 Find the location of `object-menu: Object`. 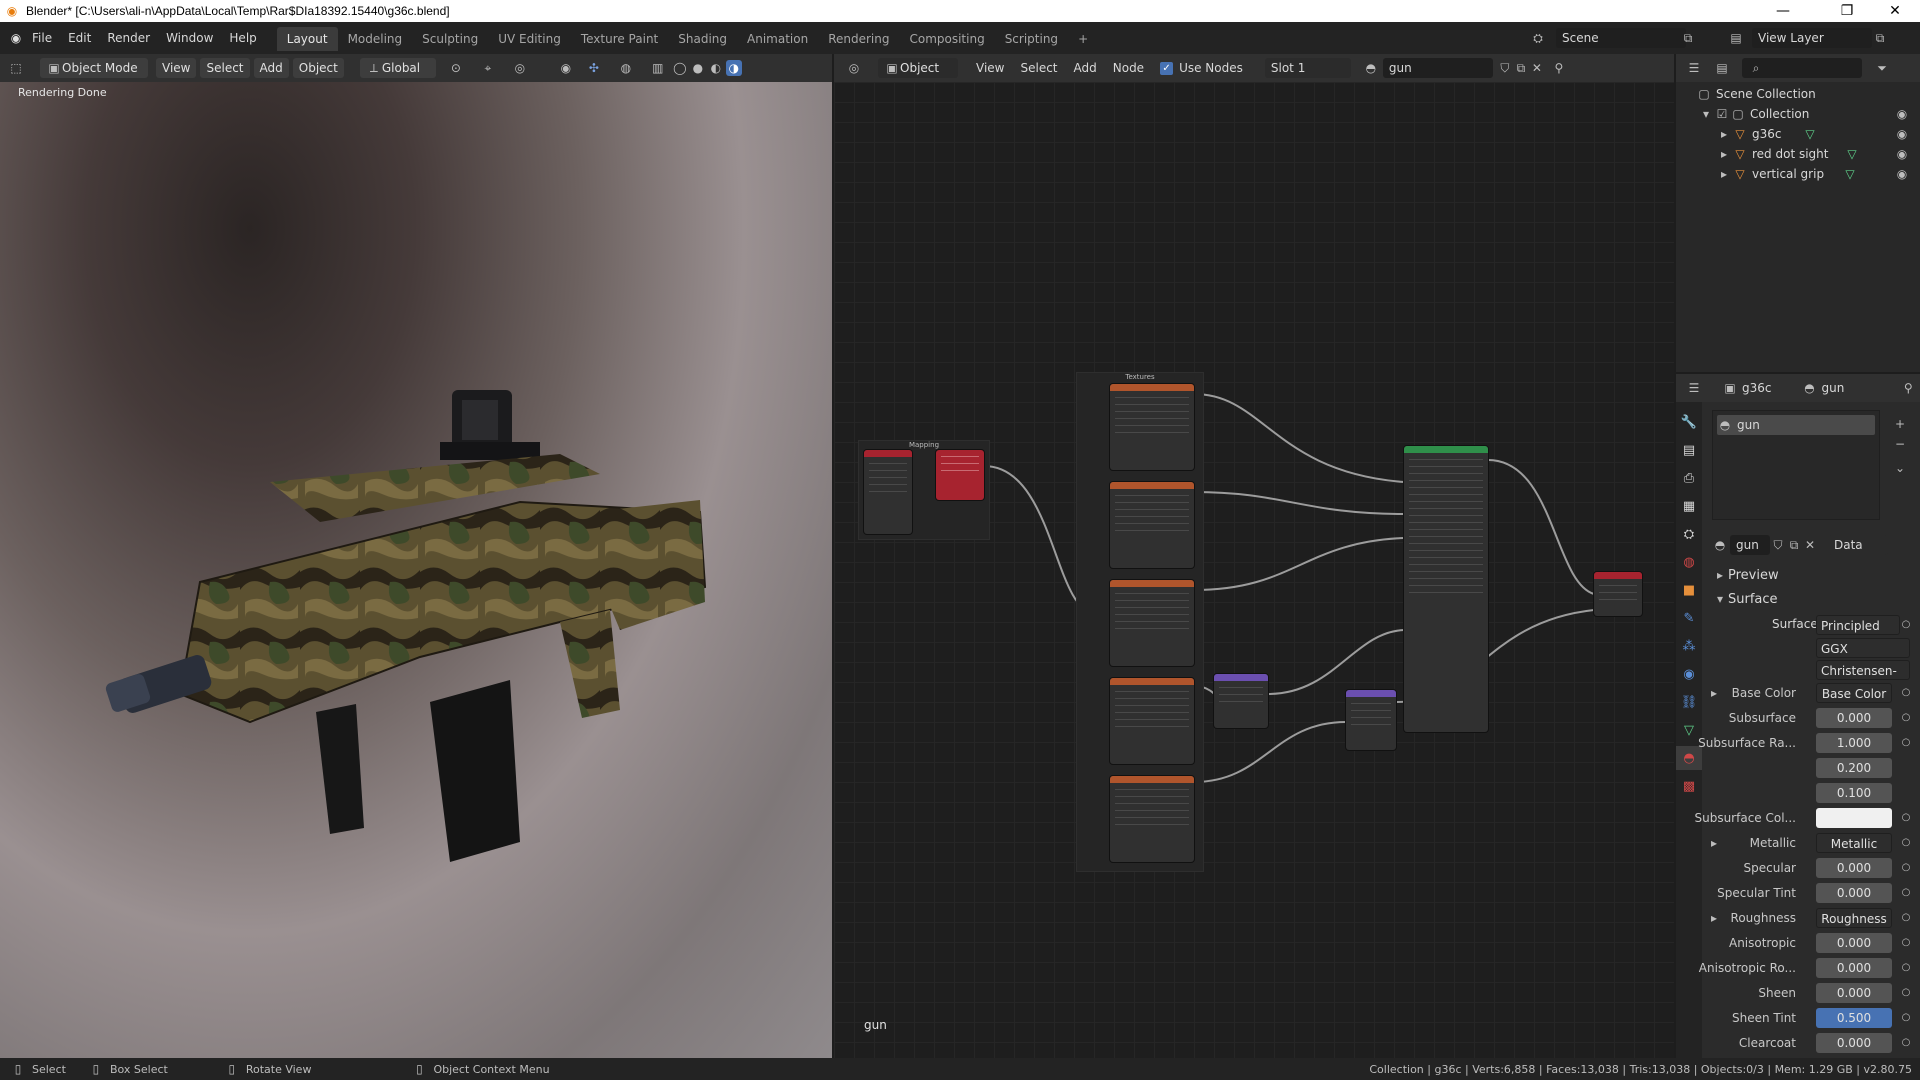

object-menu: Object is located at coordinates (318, 68).